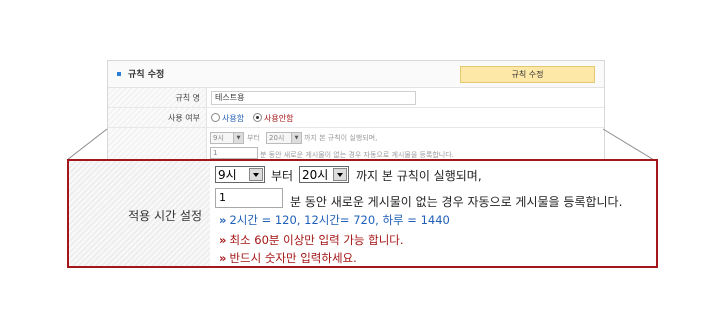 This screenshot has width=723, height=336. What do you see at coordinates (282, 176) in the screenshot?
I see `from-text: 부터` at bounding box center [282, 176].